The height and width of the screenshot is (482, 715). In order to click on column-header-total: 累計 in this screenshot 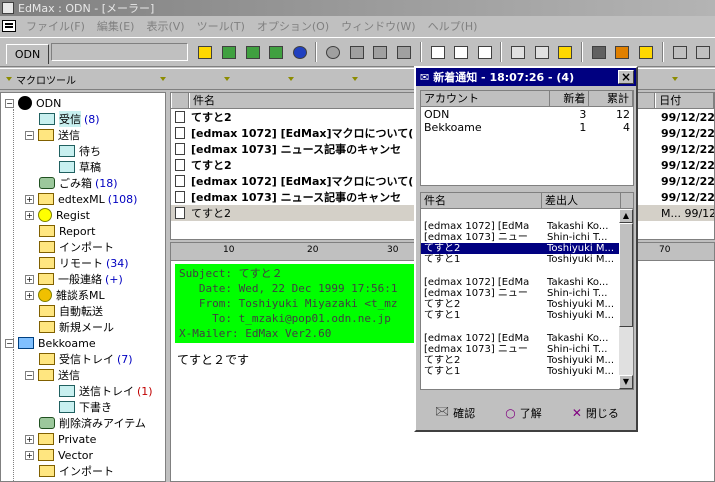, I will do `click(611, 98)`.